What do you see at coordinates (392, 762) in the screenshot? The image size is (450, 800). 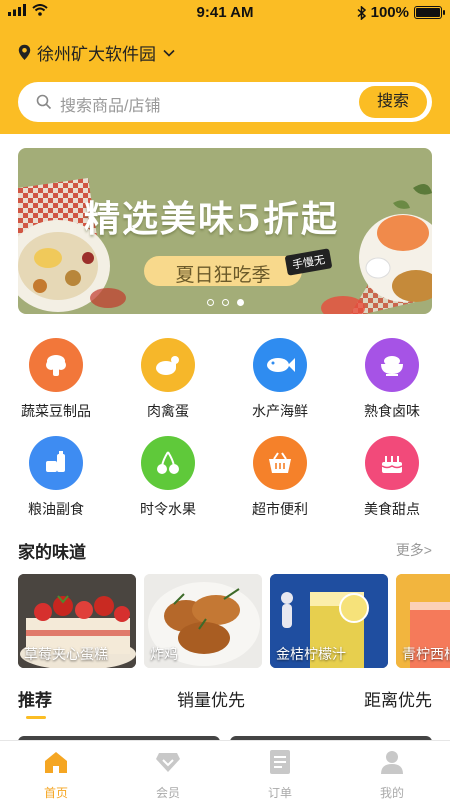 I see `profile-icon` at bounding box center [392, 762].